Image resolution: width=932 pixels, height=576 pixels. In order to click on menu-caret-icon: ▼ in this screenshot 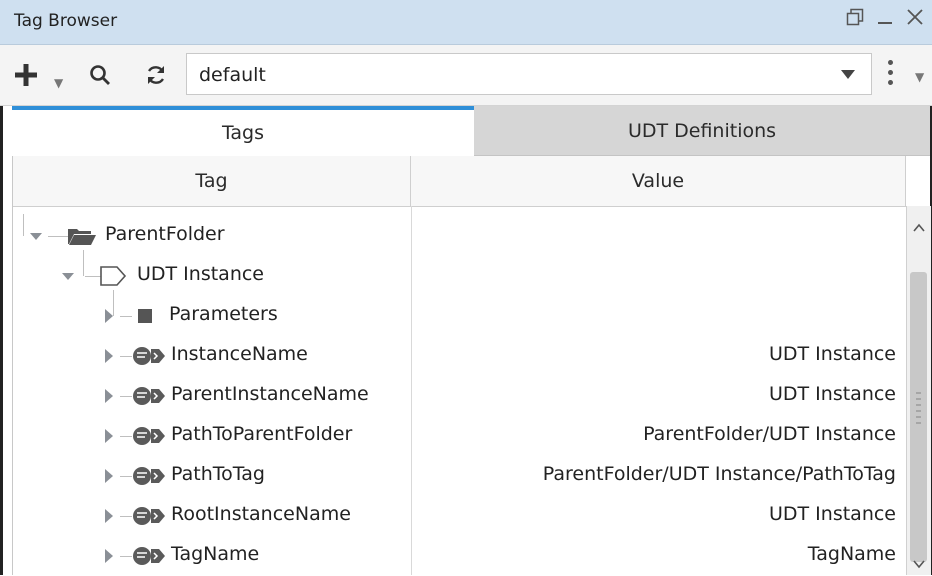, I will do `click(919, 77)`.